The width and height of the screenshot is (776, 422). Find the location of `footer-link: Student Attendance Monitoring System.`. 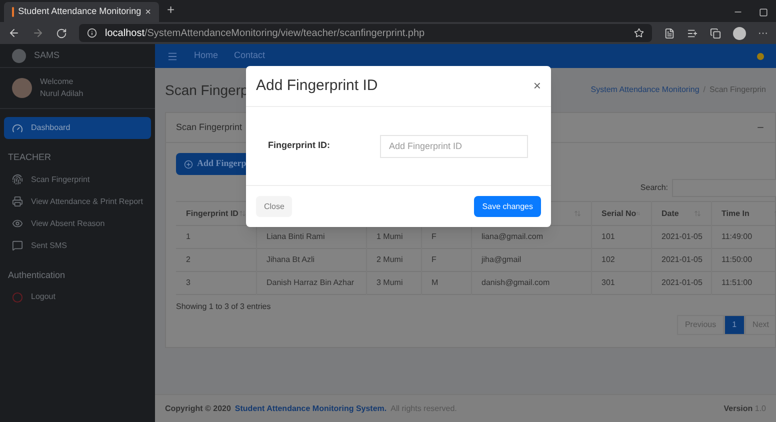

footer-link: Student Attendance Monitoring System. is located at coordinates (310, 408).